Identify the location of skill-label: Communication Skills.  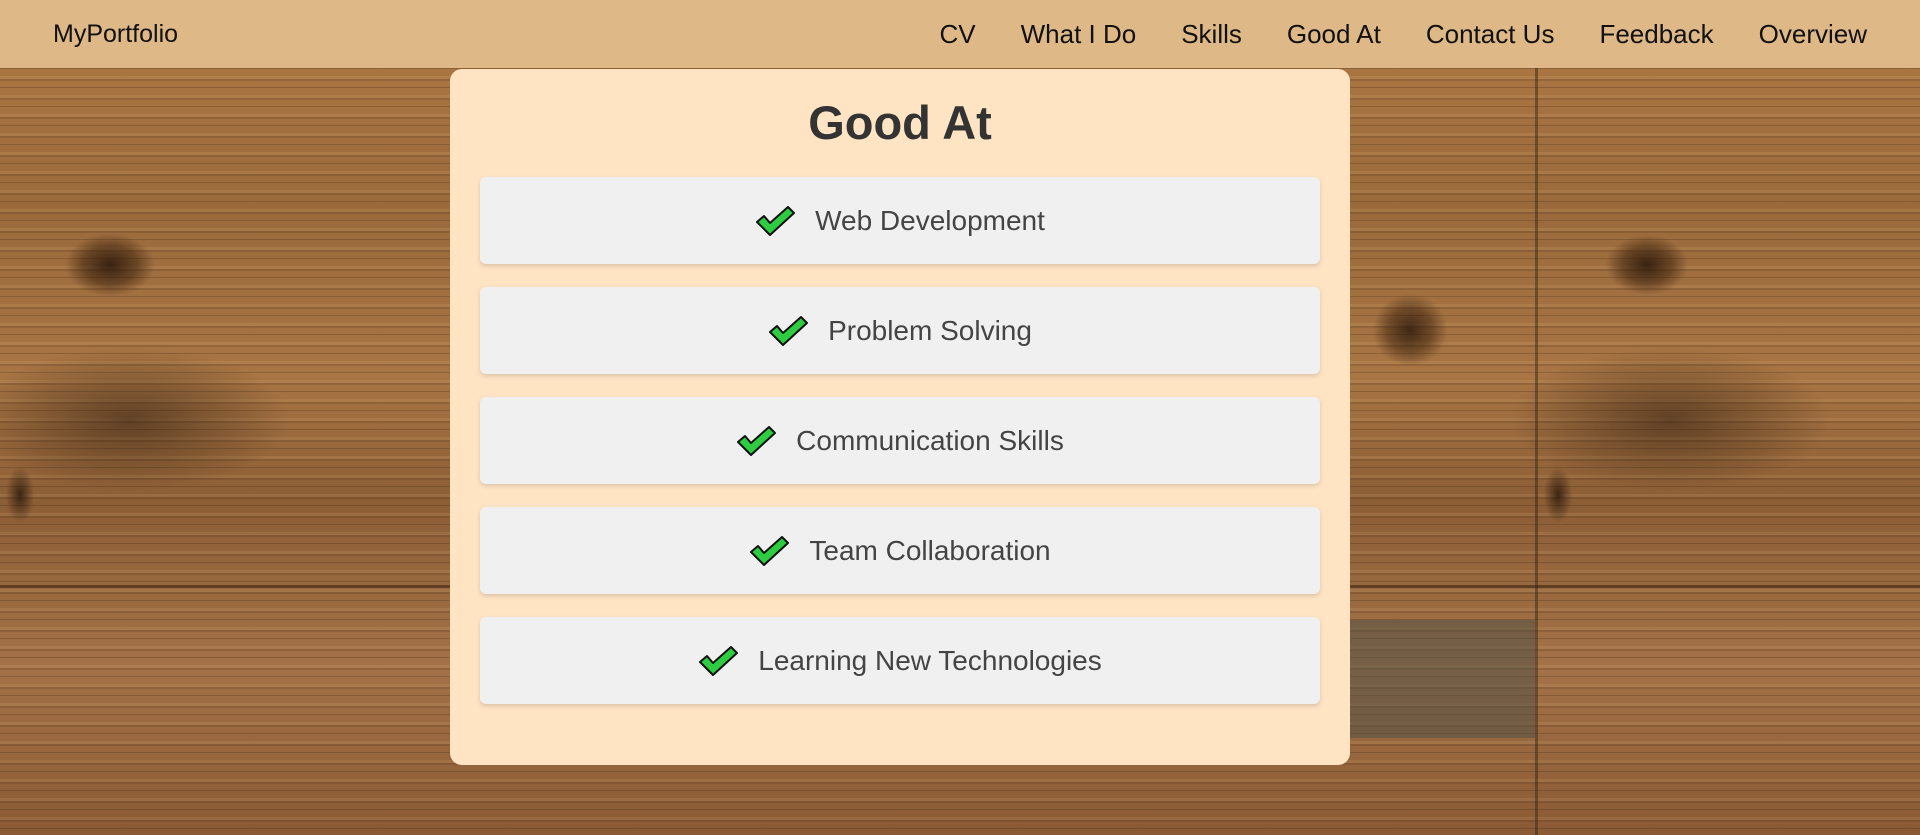
(930, 440).